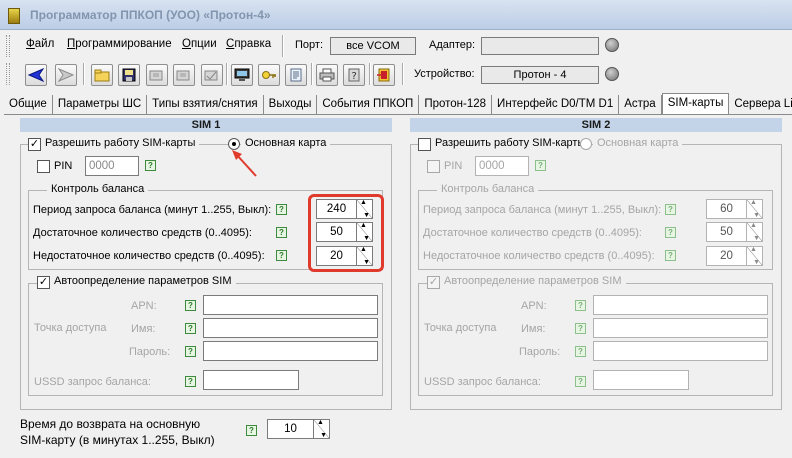  What do you see at coordinates (290, 305) in the screenshot?
I see `sim1-apn-input` at bounding box center [290, 305].